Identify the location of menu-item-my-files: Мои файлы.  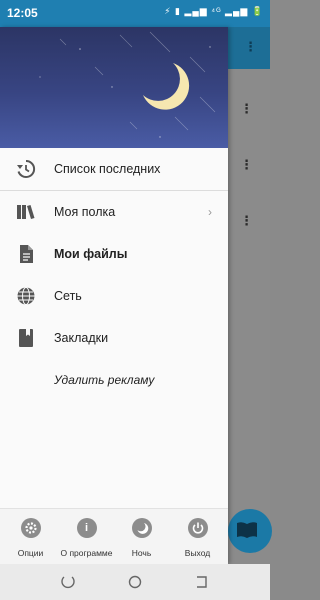
(114, 254).